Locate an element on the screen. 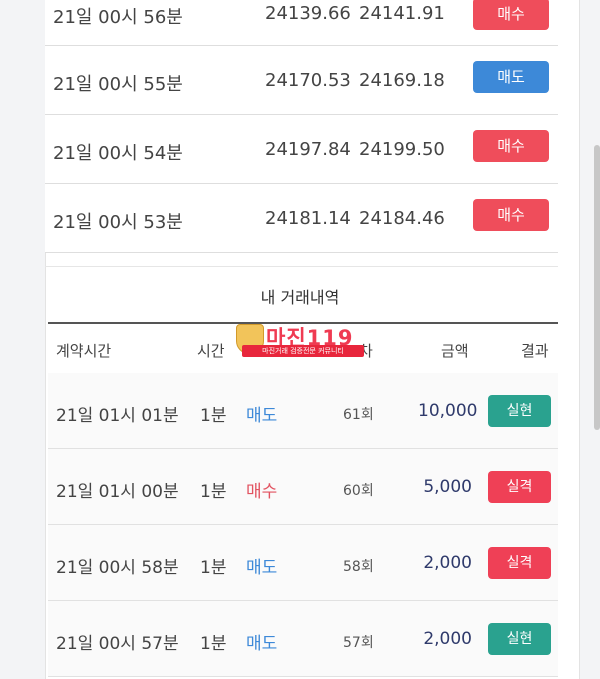  column-header-amount: 금액 is located at coordinates (455, 351).